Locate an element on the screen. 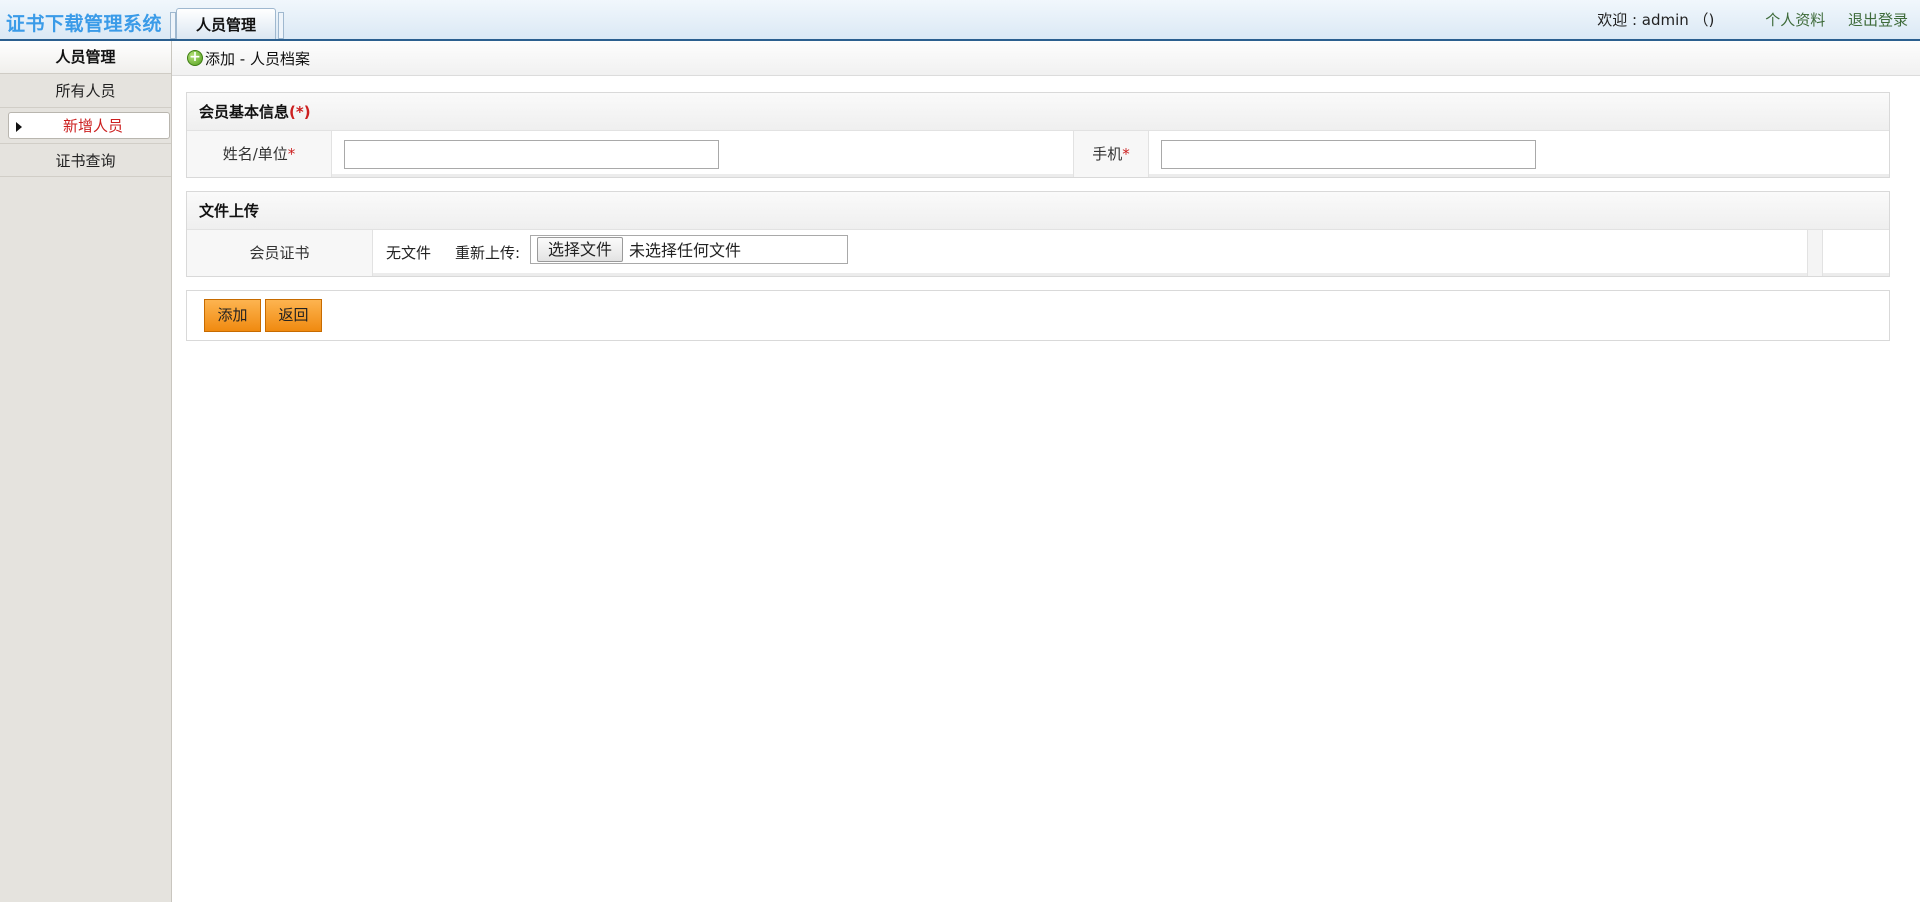 The image size is (1920, 902). no-file-chosen-text: 未选择任何文件 is located at coordinates (685, 250).